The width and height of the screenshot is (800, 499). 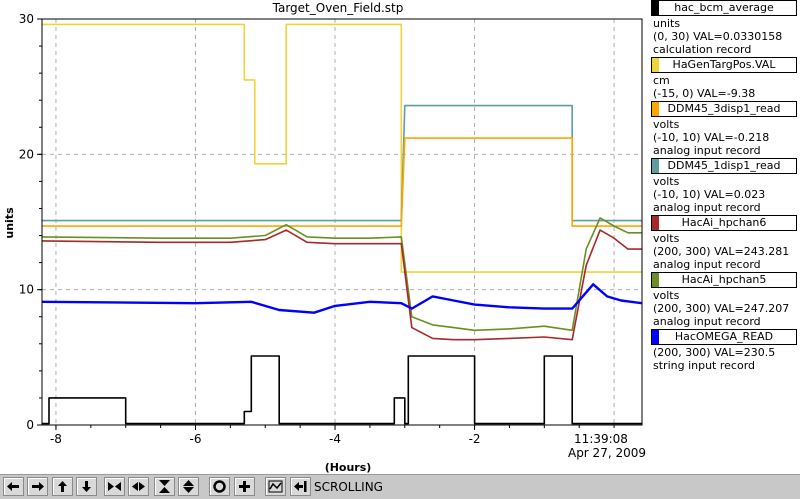 I want to click on scroll-up-icon, so click(x=62, y=486).